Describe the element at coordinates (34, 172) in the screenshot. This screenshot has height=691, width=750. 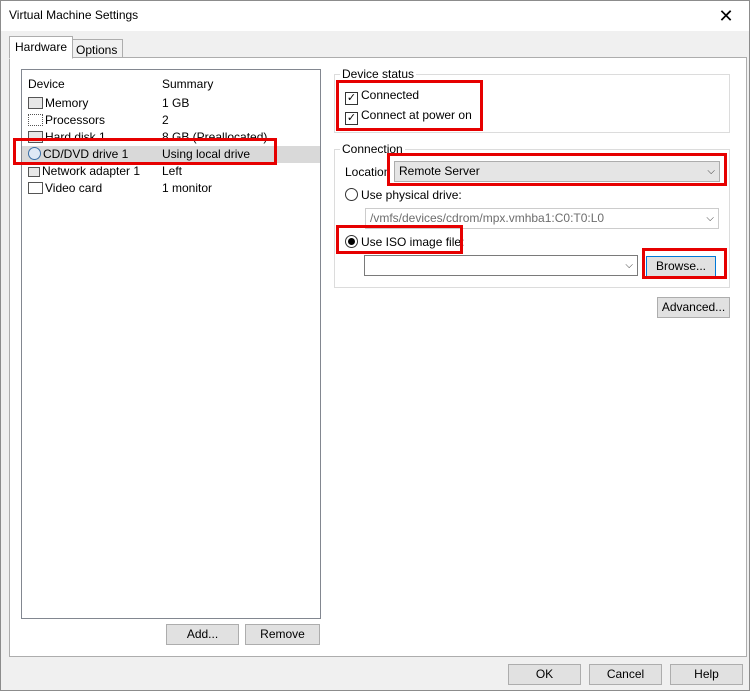
I see `network-adapter-icon` at that location.